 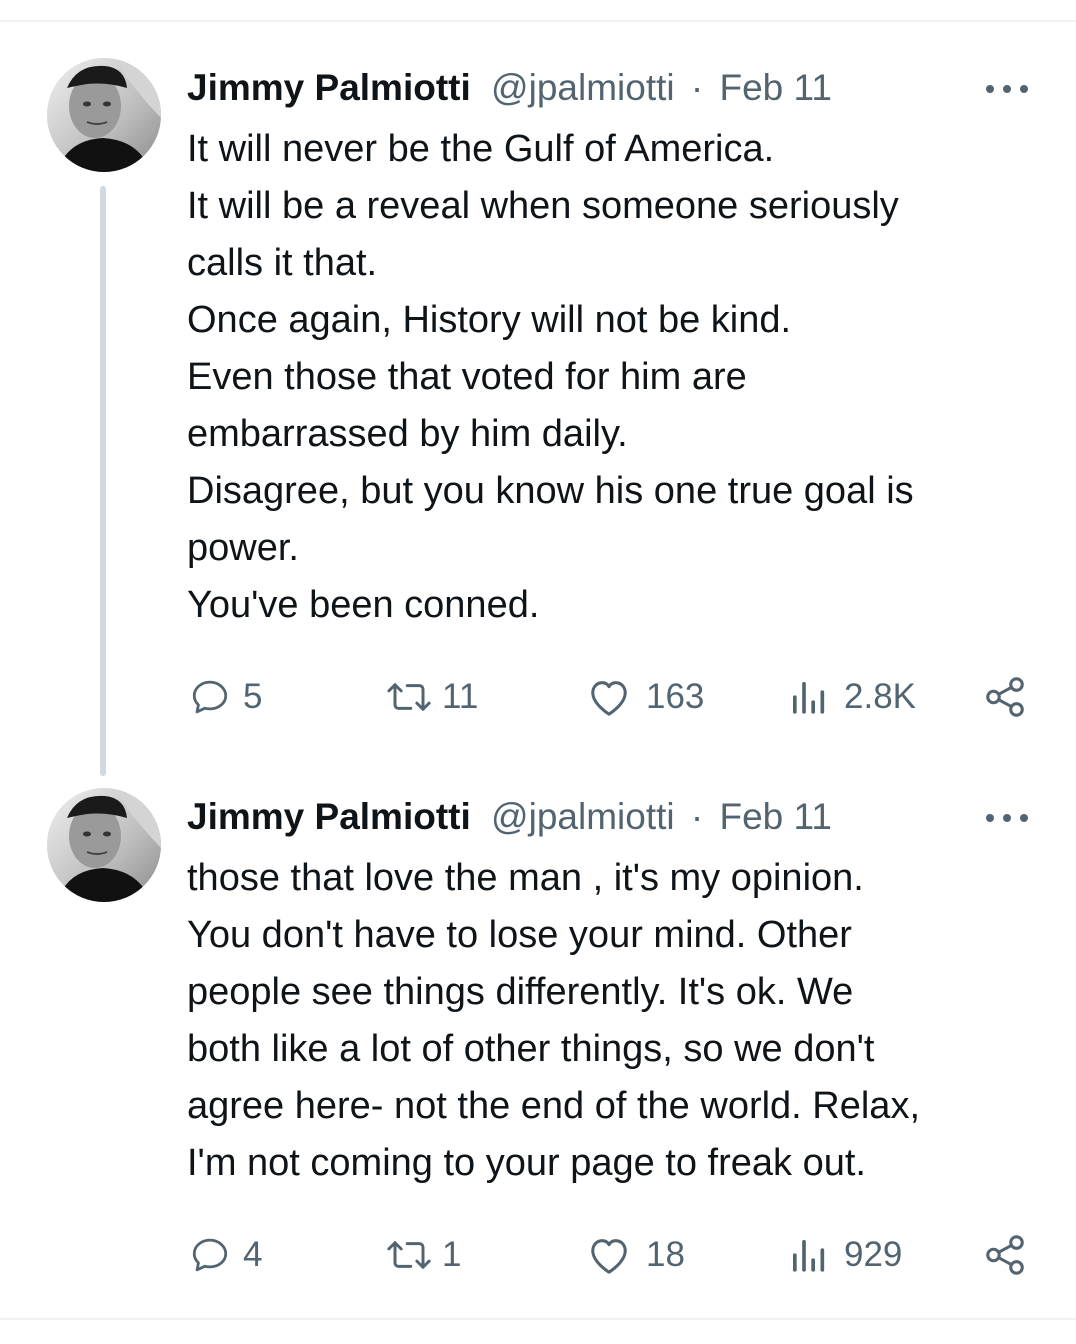 What do you see at coordinates (452, 1254) in the screenshot?
I see `retweet-count: 1` at bounding box center [452, 1254].